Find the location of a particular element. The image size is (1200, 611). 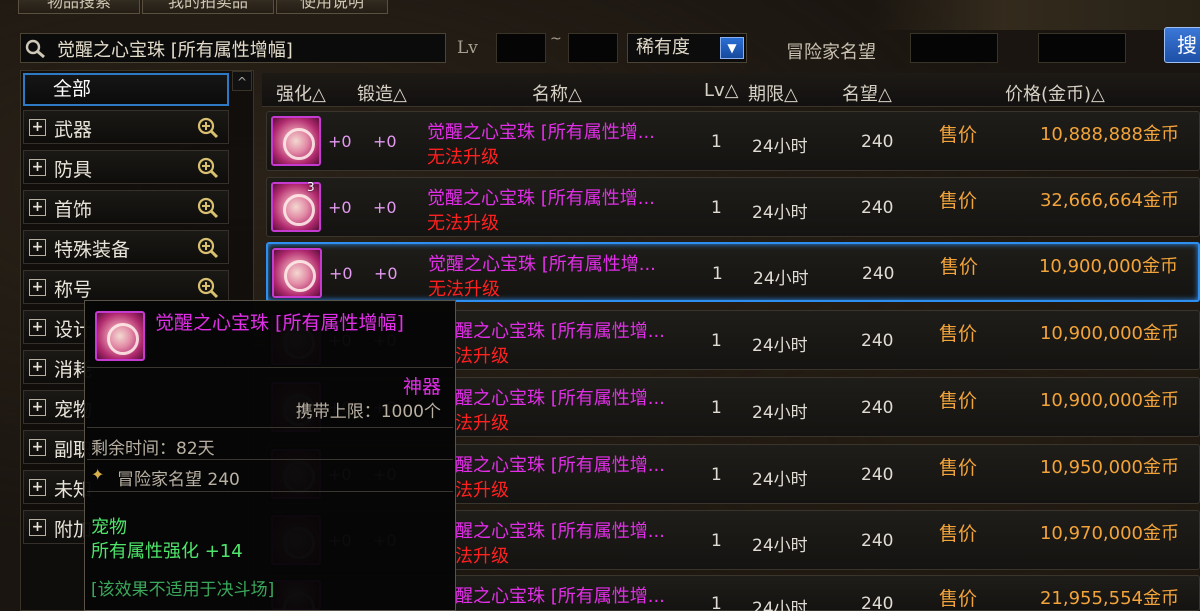

rarity-select: 稀有度 ▼ is located at coordinates (687, 48).